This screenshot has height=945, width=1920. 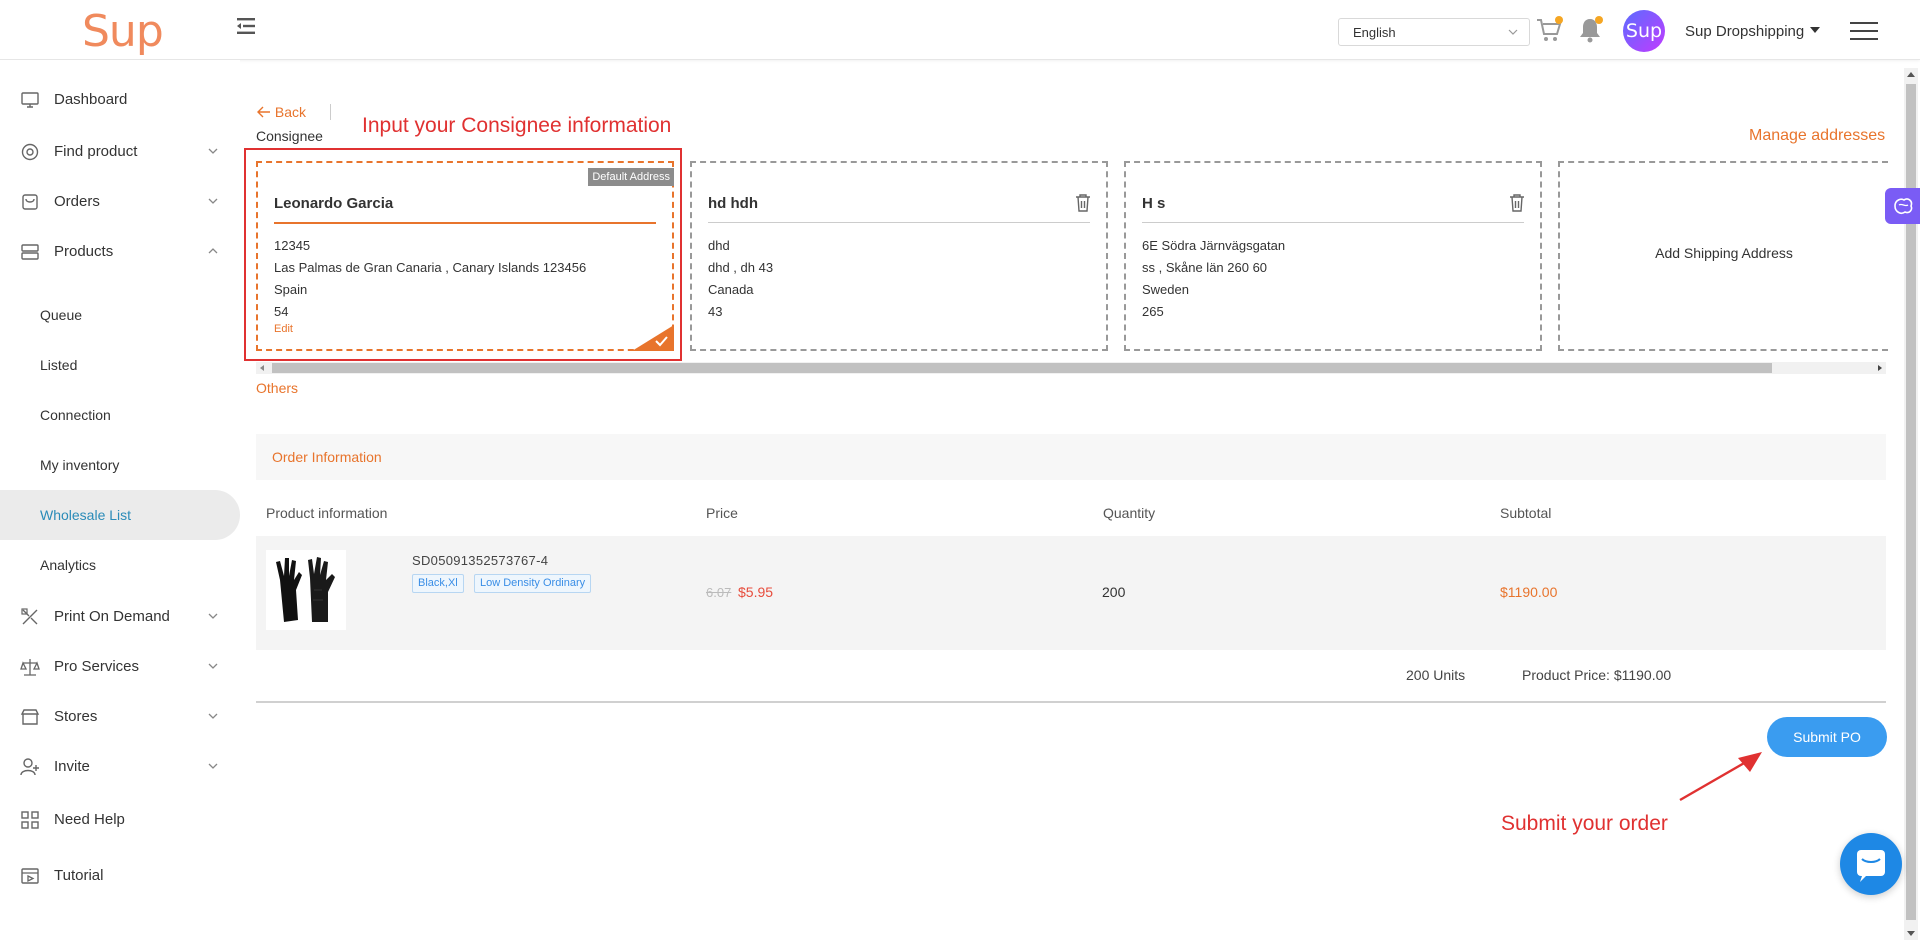 What do you see at coordinates (334, 203) in the screenshot?
I see `address-name: Leonardo Garcia` at bounding box center [334, 203].